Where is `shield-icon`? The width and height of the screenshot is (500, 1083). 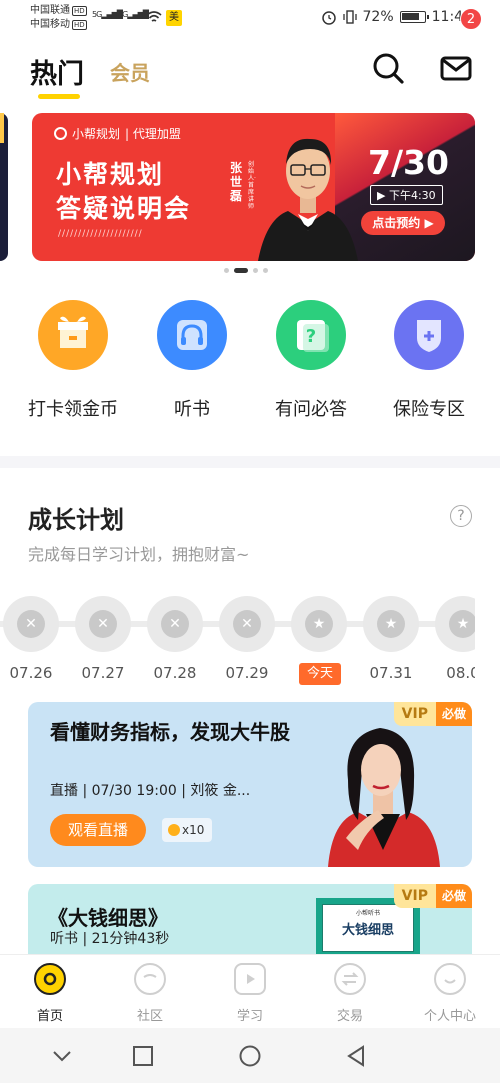
shield-icon is located at coordinates (429, 335).